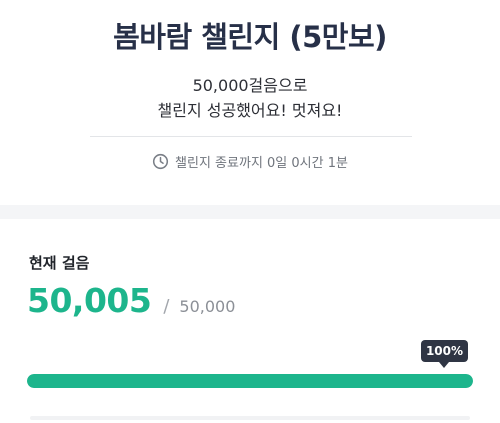  I want to click on steps-summary: 50,005 / 50,000, so click(131, 300).